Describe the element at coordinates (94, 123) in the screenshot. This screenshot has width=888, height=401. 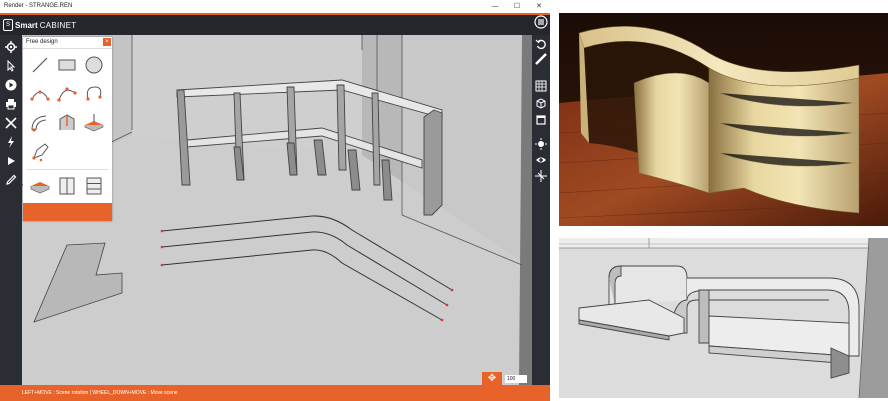
I see `board-tool-icon` at that location.